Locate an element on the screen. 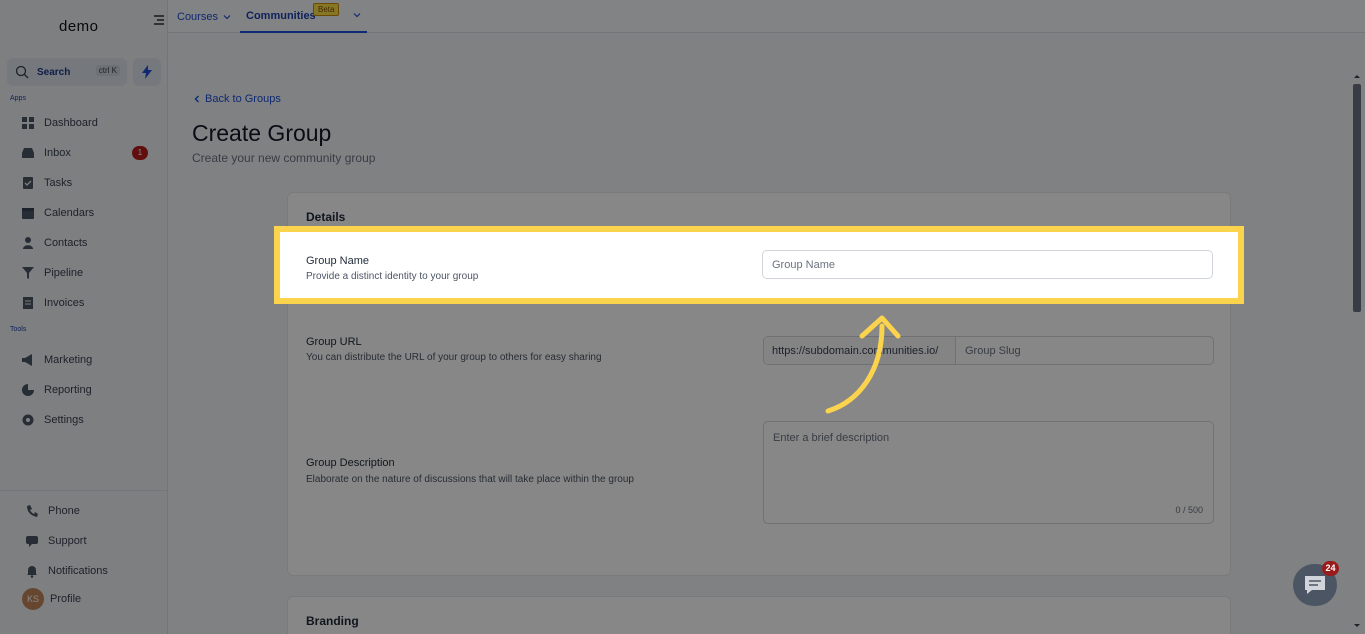 The image size is (1365, 634). branding-card: Branding is located at coordinates (759, 615).